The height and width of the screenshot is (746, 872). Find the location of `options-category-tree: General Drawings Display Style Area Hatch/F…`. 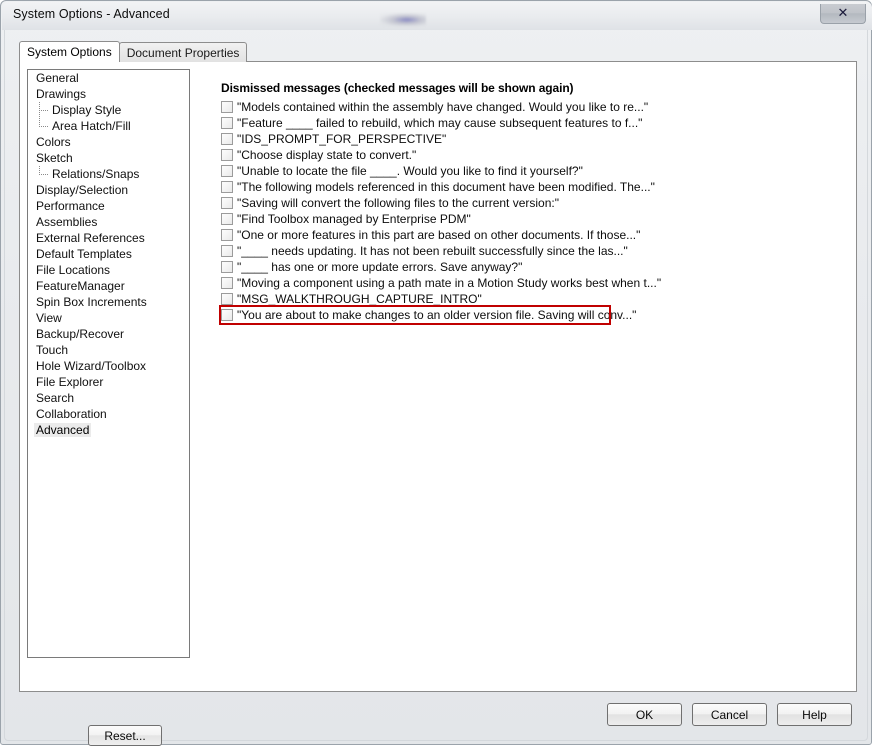

options-category-tree: General Drawings Display Style Area Hatch/F… is located at coordinates (108, 363).